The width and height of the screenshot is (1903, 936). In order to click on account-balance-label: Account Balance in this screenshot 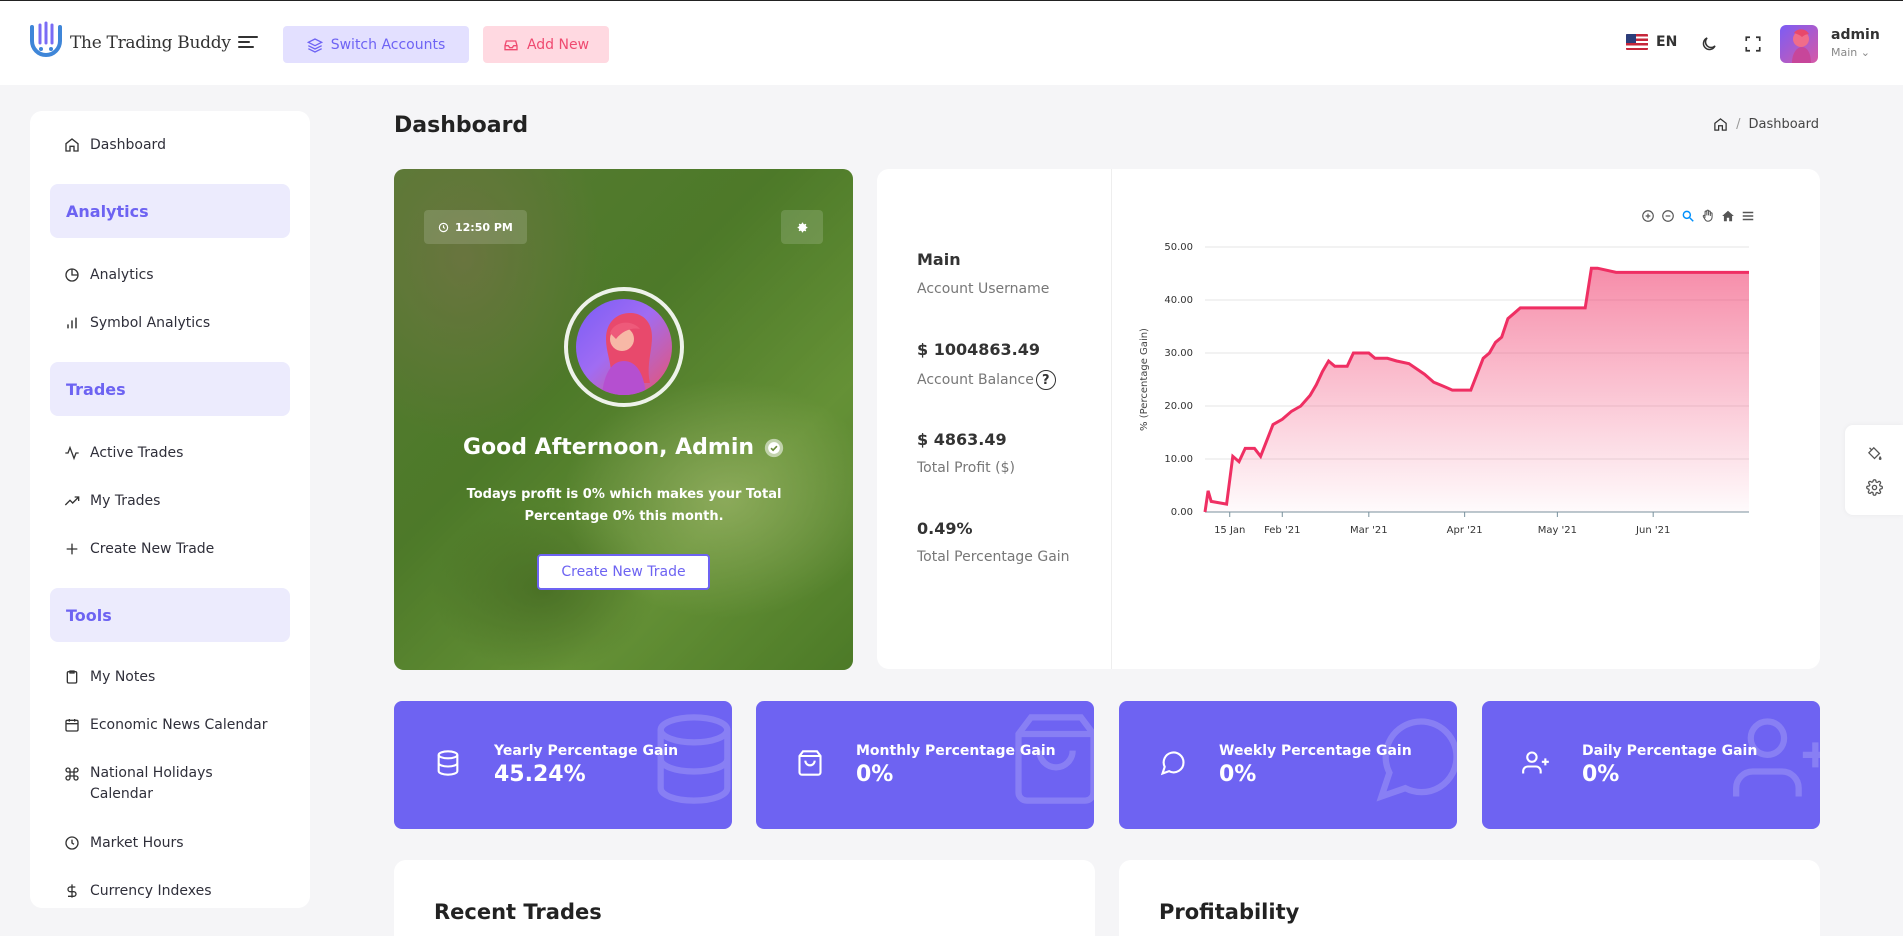, I will do `click(975, 380)`.